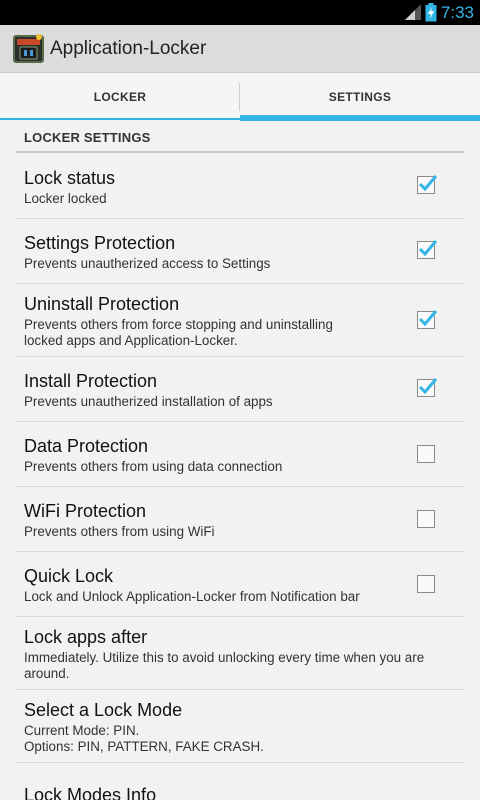 This screenshot has height=800, width=480. Describe the element at coordinates (86, 637) in the screenshot. I see `pref-title: Lock apps after` at that location.